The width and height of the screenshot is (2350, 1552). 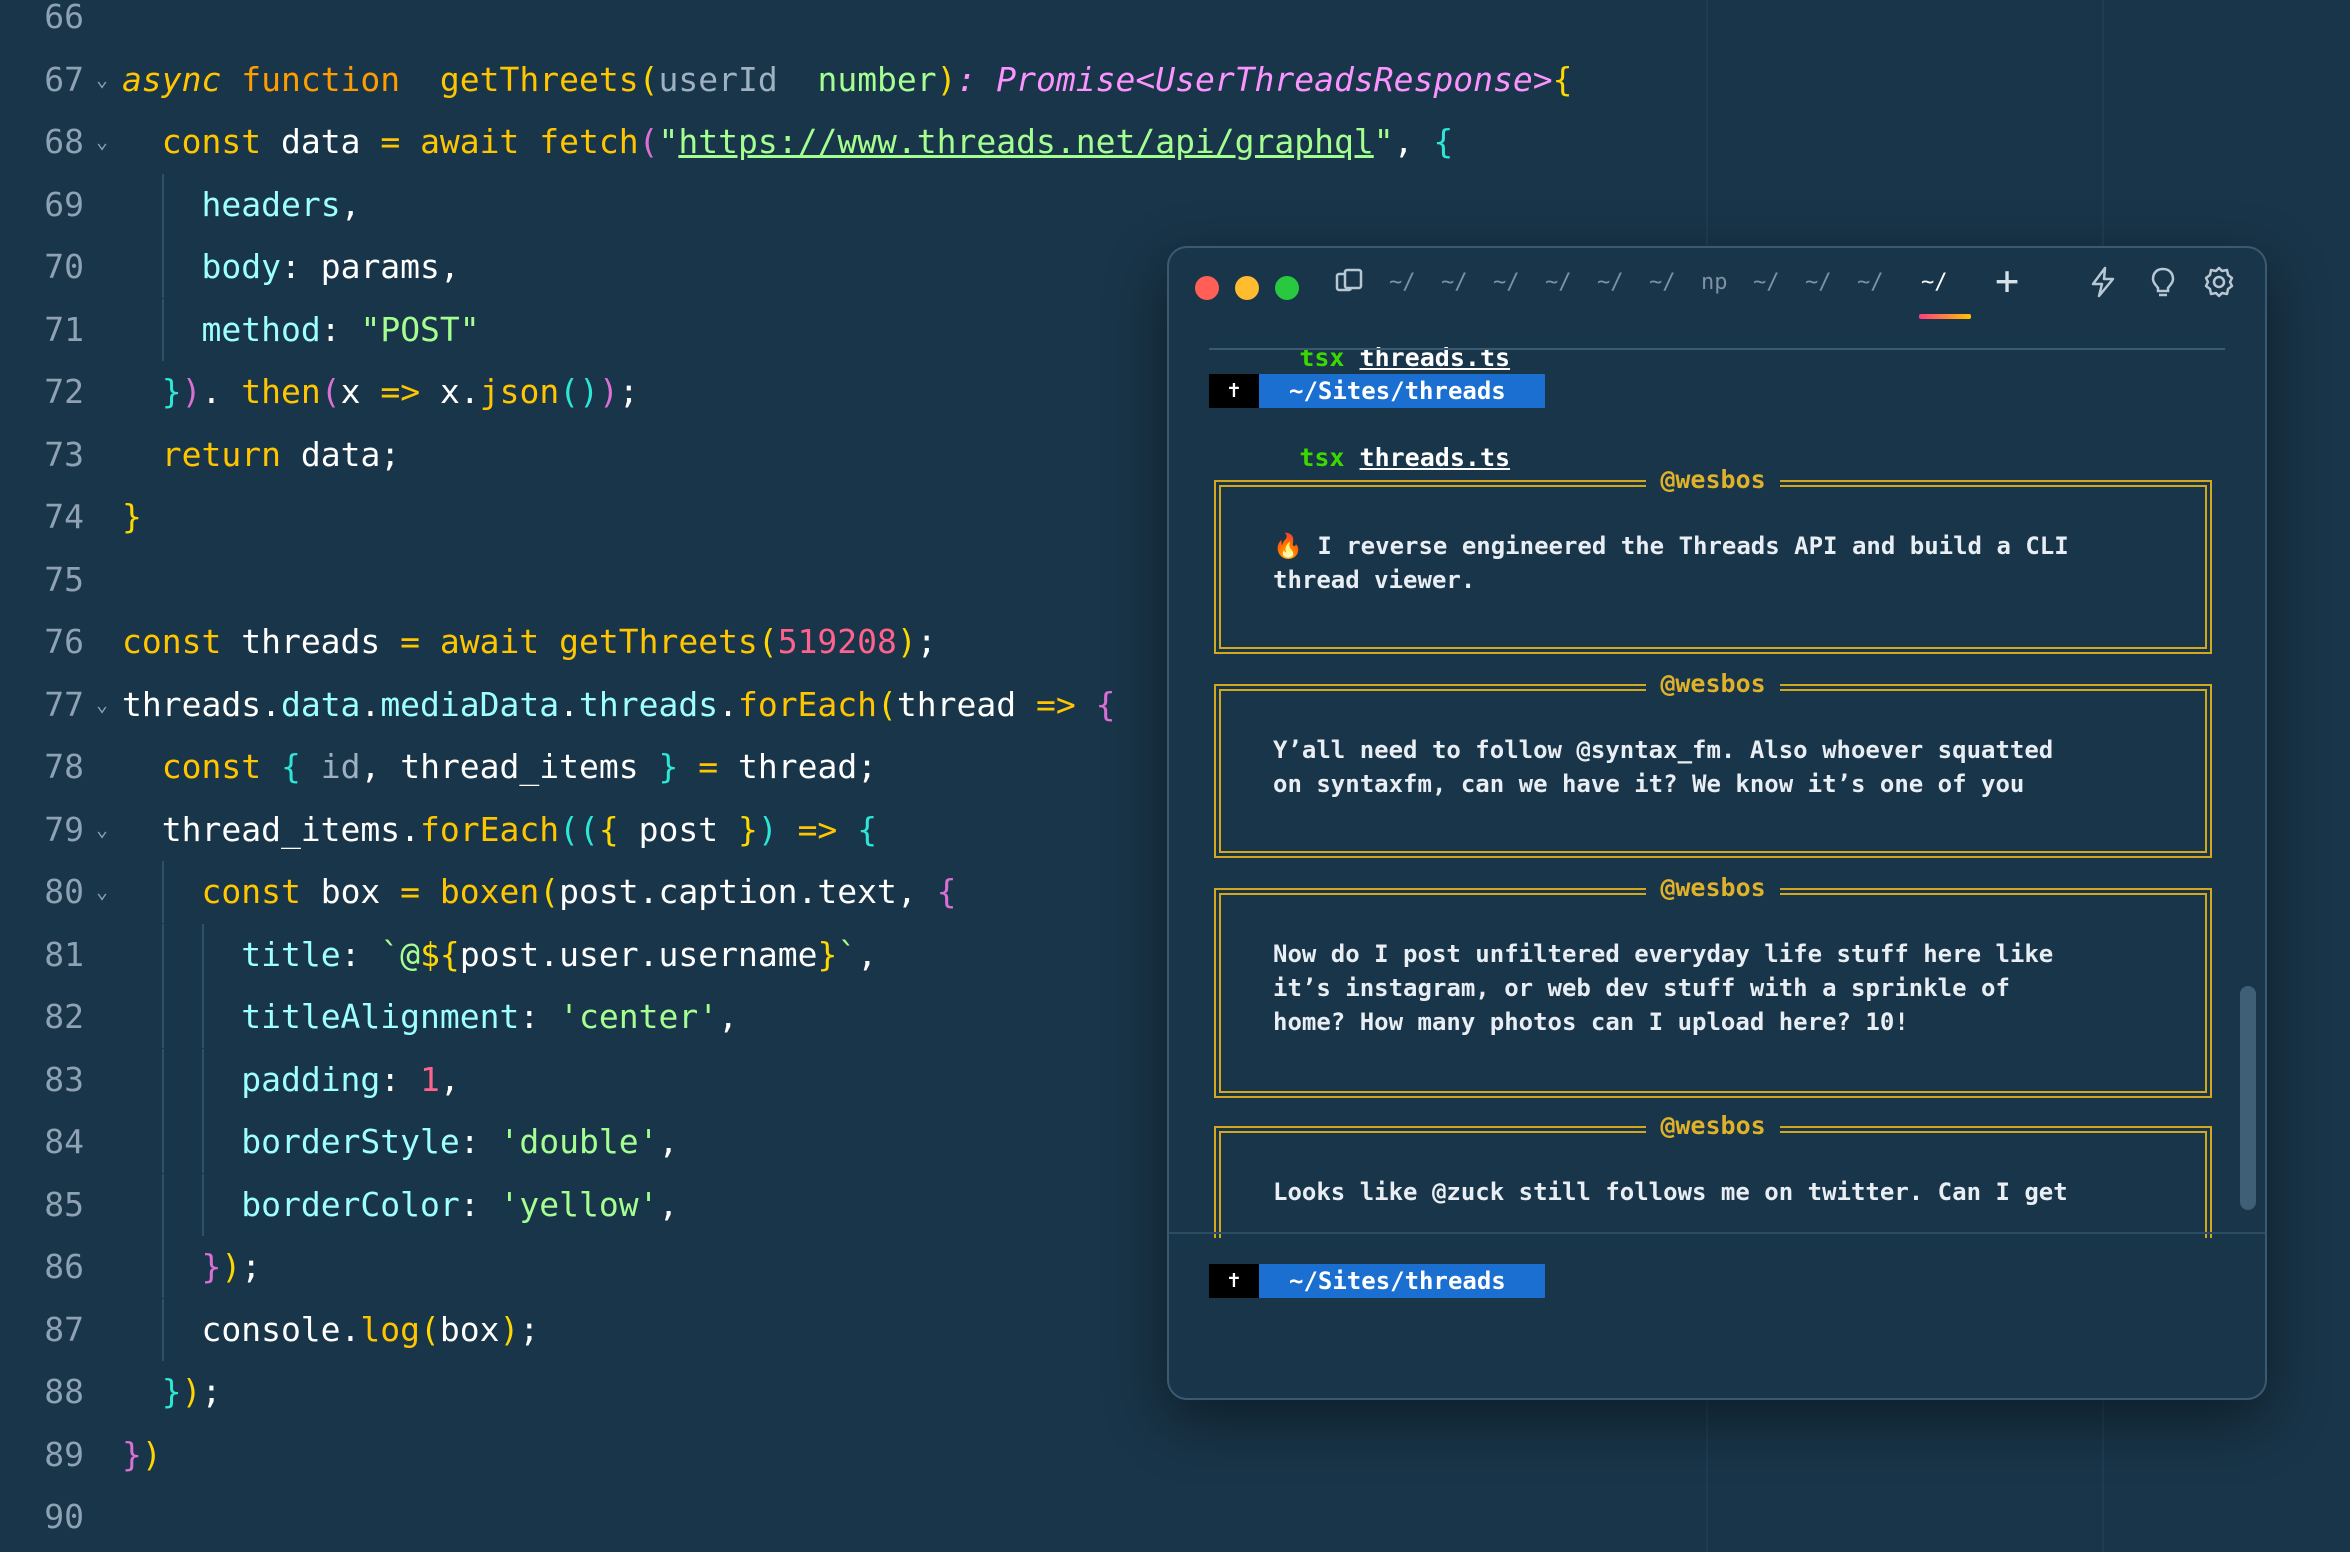 What do you see at coordinates (2248, 1098) in the screenshot?
I see `terminal-scrollbar` at bounding box center [2248, 1098].